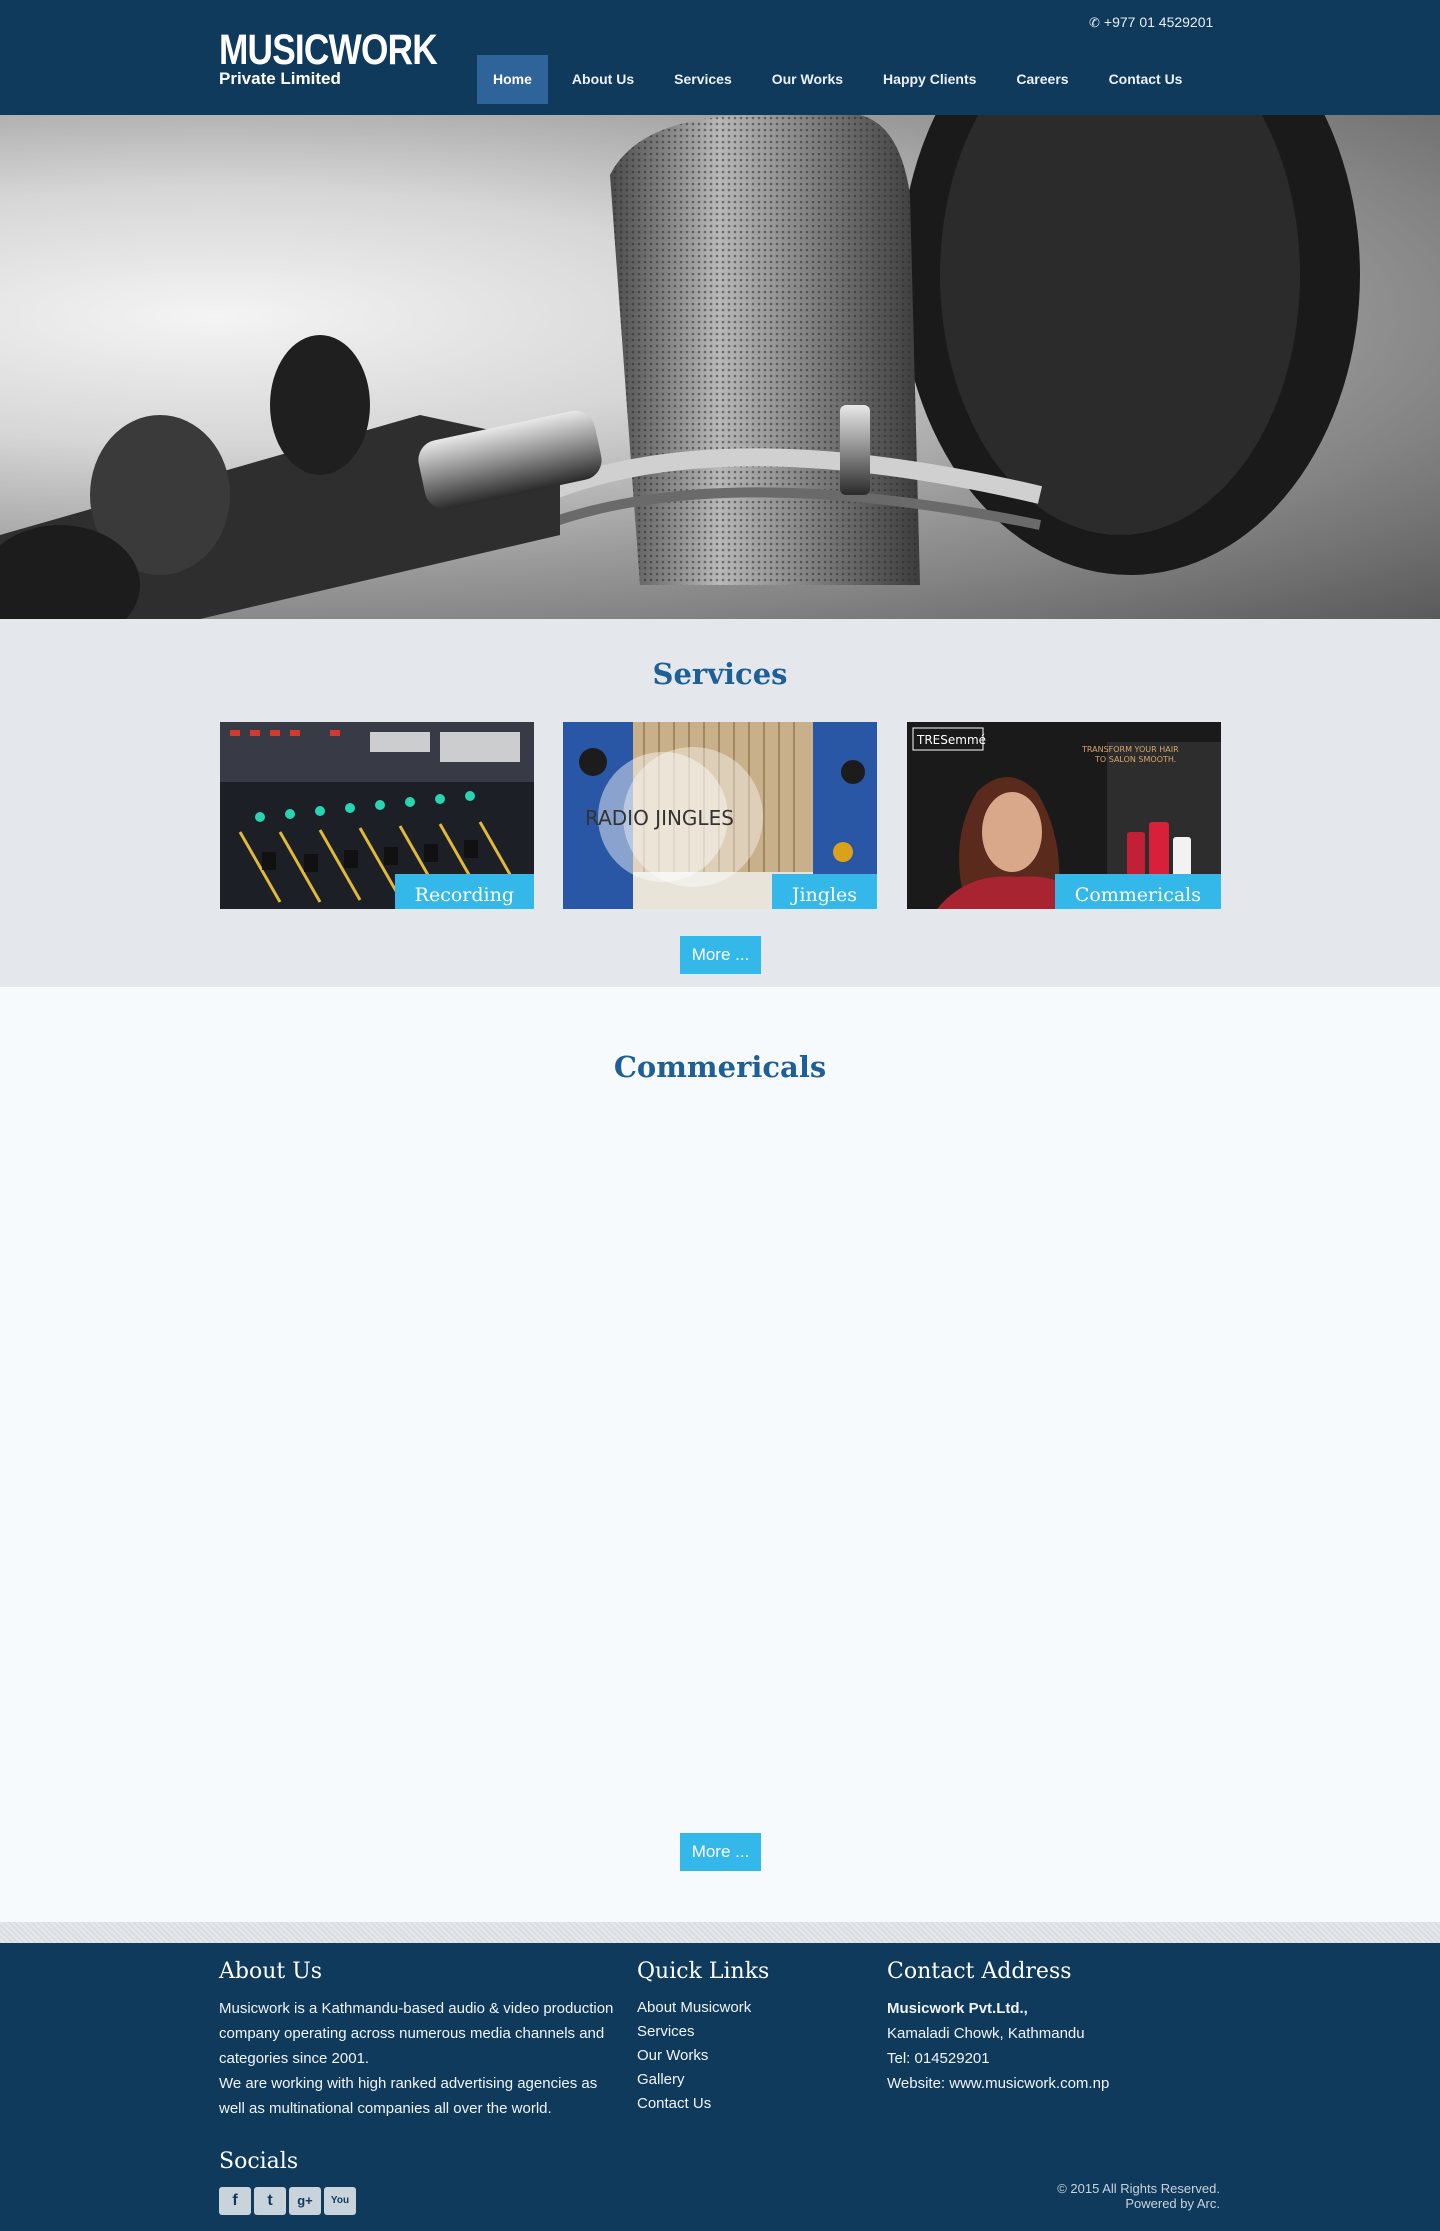 The image size is (1440, 2231). What do you see at coordinates (694, 2032) in the screenshot?
I see `quick-link-services: Services` at bounding box center [694, 2032].